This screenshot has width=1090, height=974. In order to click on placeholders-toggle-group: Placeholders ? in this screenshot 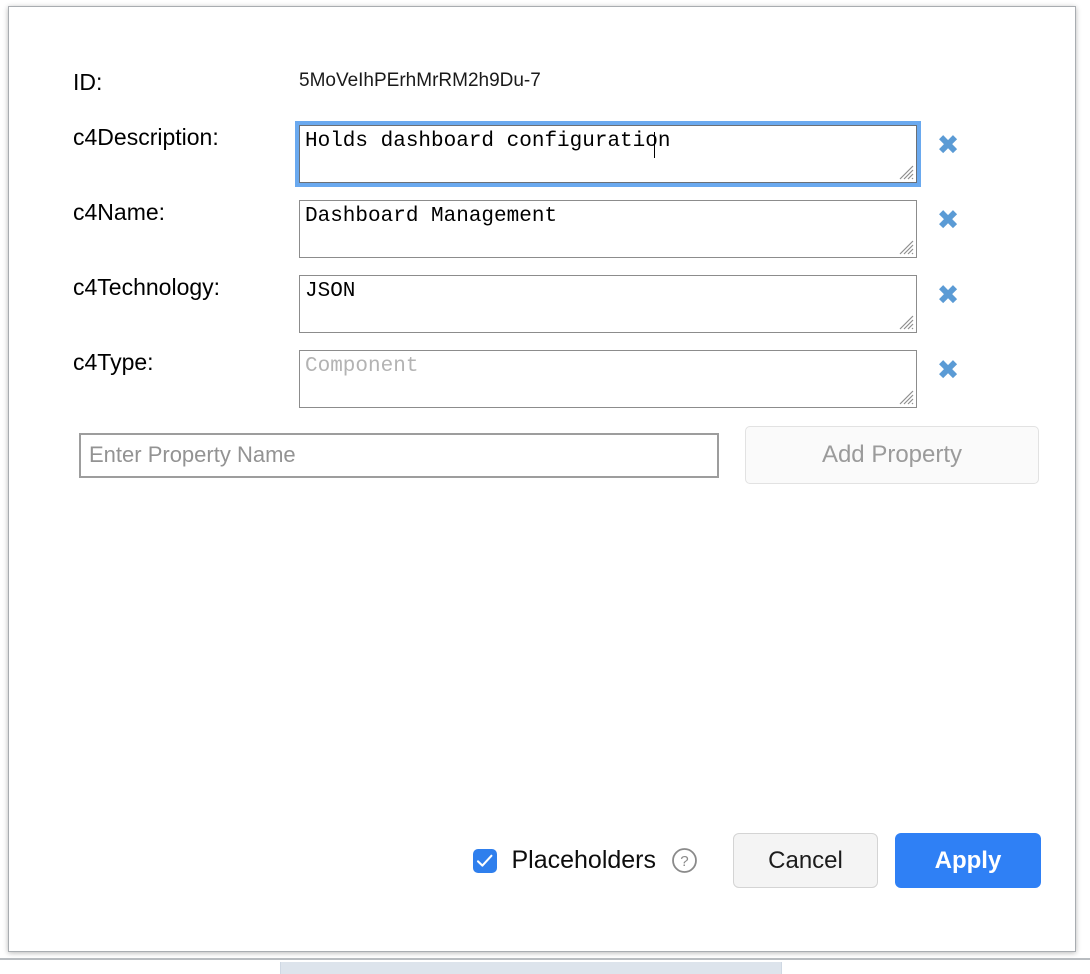, I will do `click(585, 860)`.